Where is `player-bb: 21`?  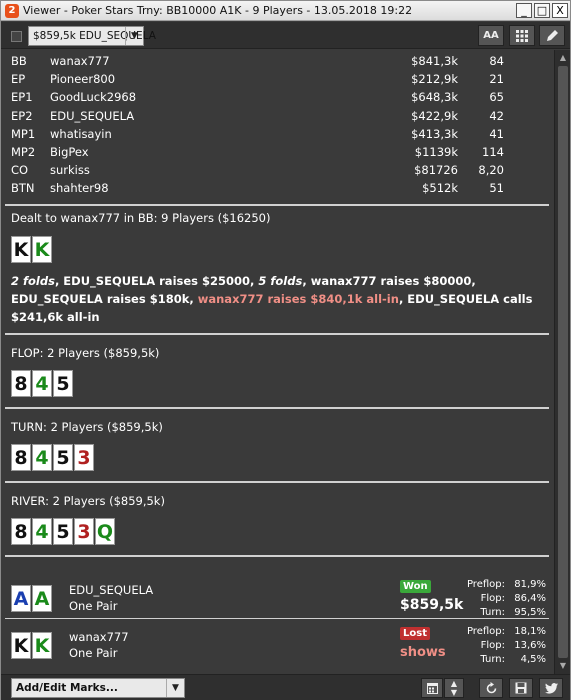
player-bb: 21 is located at coordinates (496, 79).